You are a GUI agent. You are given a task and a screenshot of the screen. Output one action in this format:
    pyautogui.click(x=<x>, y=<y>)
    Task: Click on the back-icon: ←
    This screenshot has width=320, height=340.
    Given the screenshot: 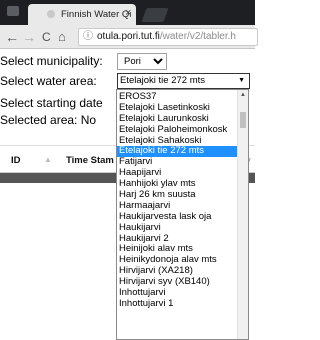 What is the action you would take?
    pyautogui.click(x=12, y=37)
    